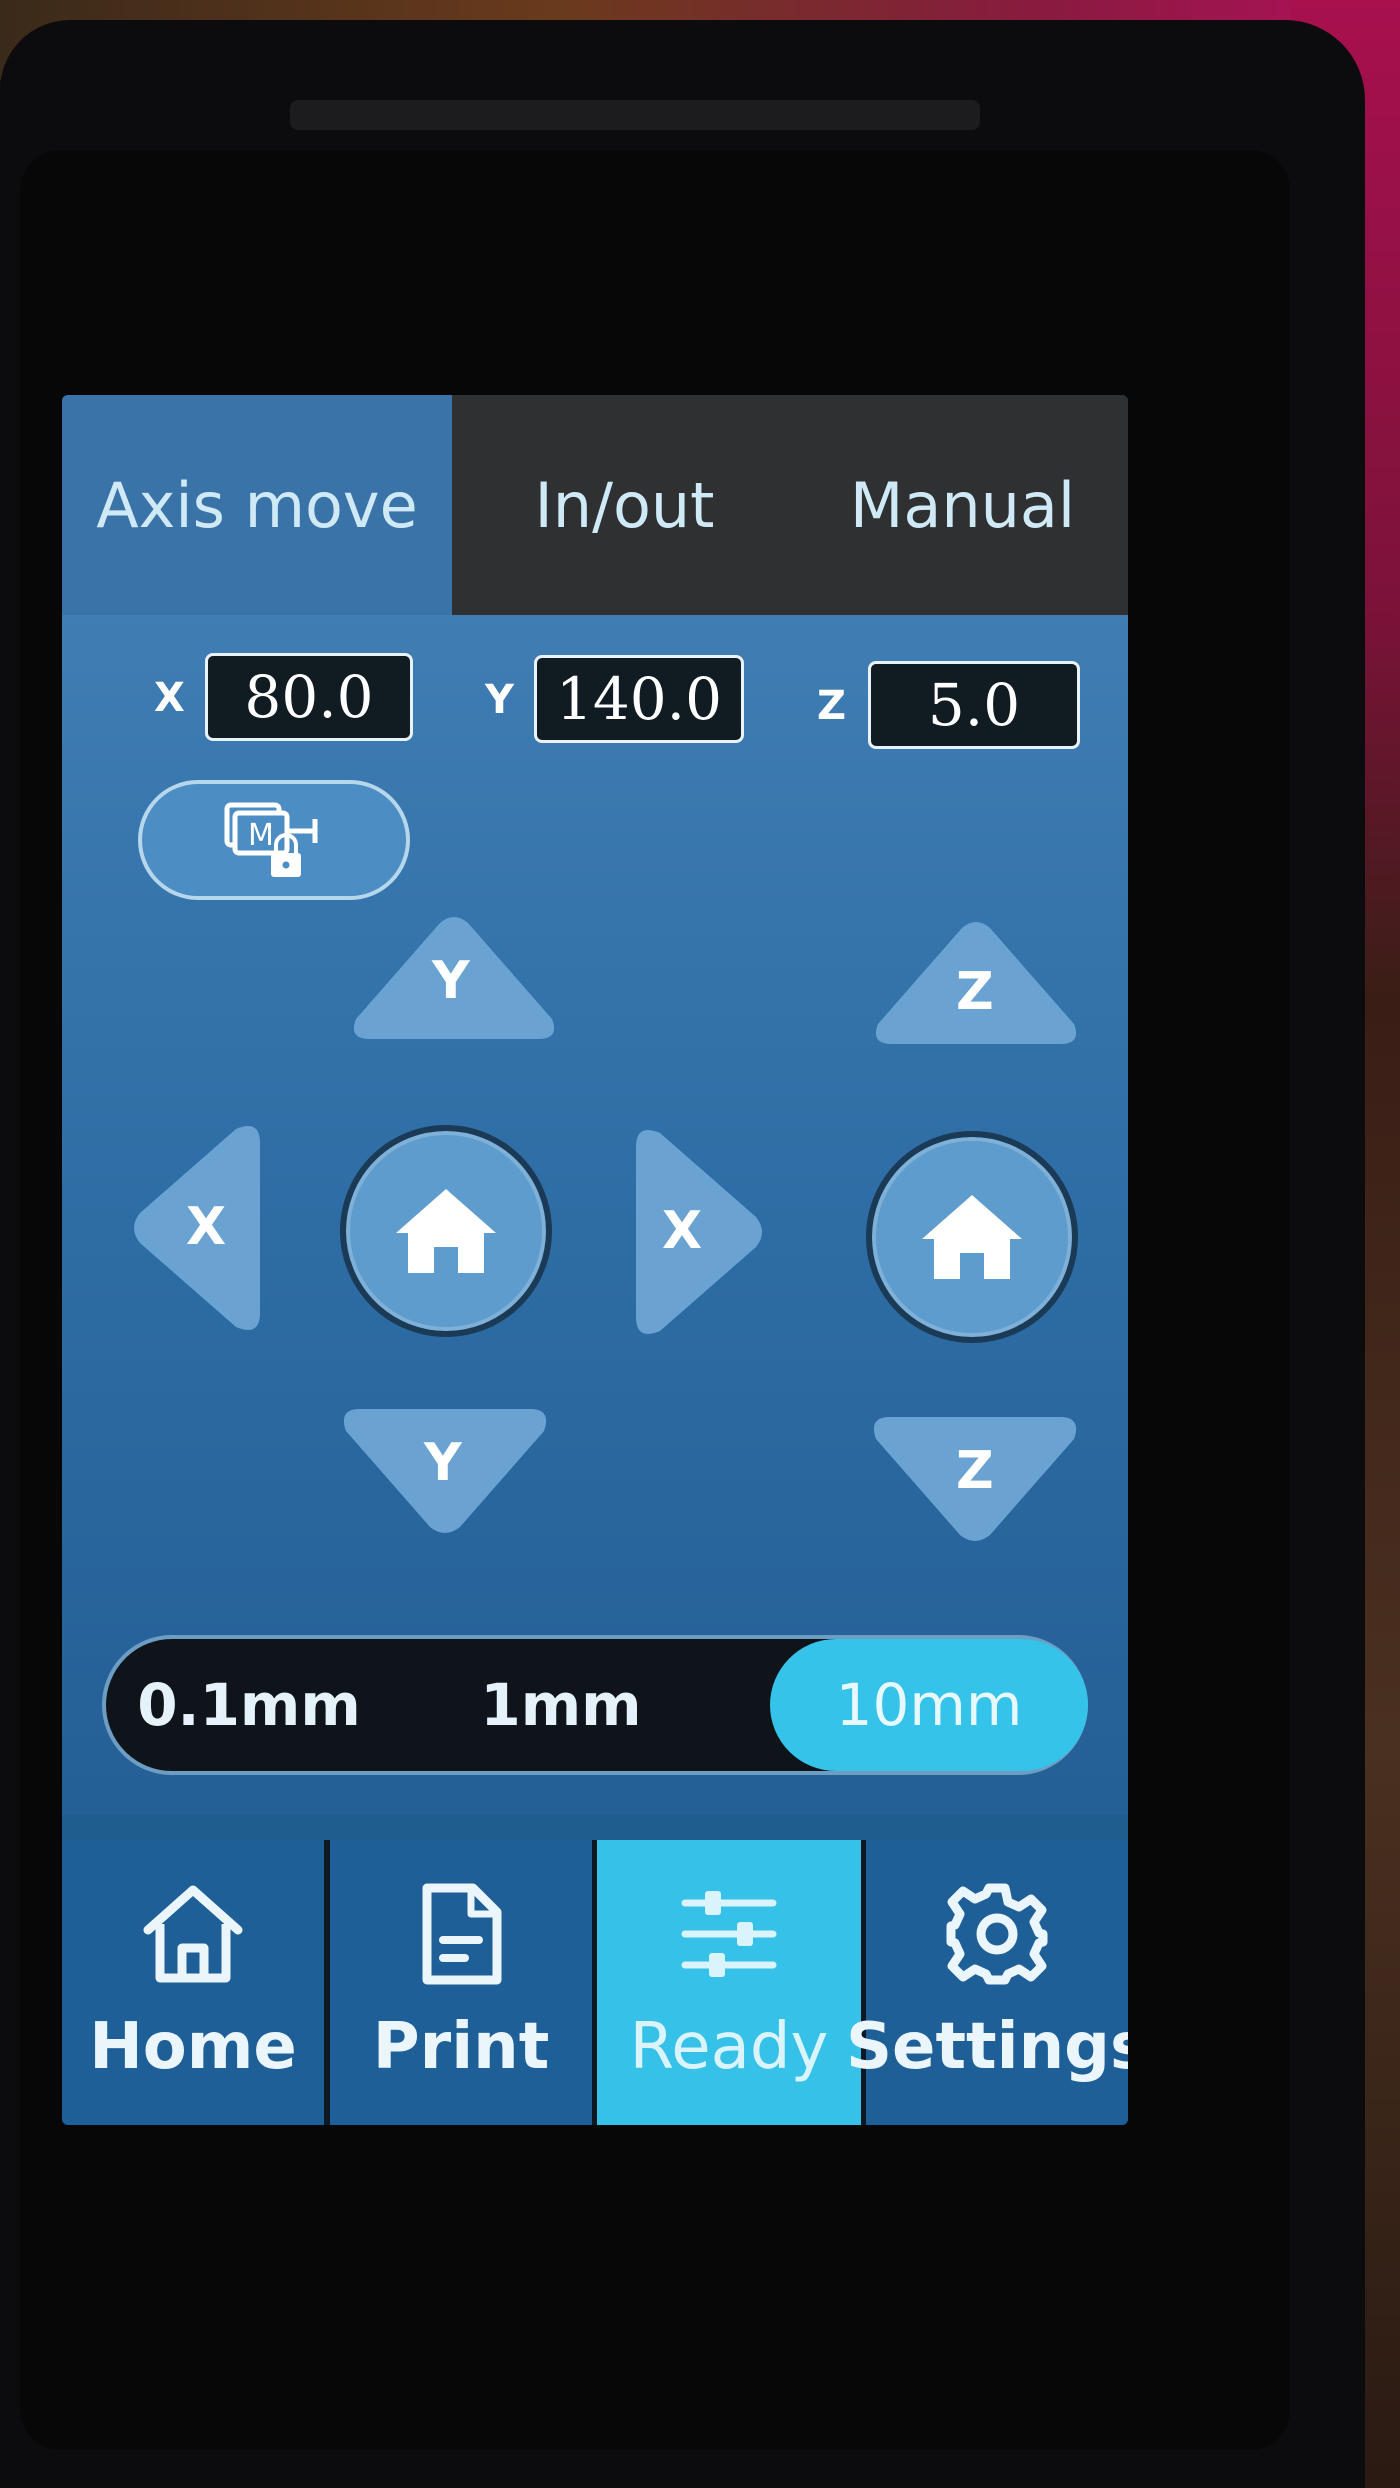 The width and height of the screenshot is (1400, 2488). Describe the element at coordinates (729, 2047) in the screenshot. I see `nav-ready-label: Ready` at that location.